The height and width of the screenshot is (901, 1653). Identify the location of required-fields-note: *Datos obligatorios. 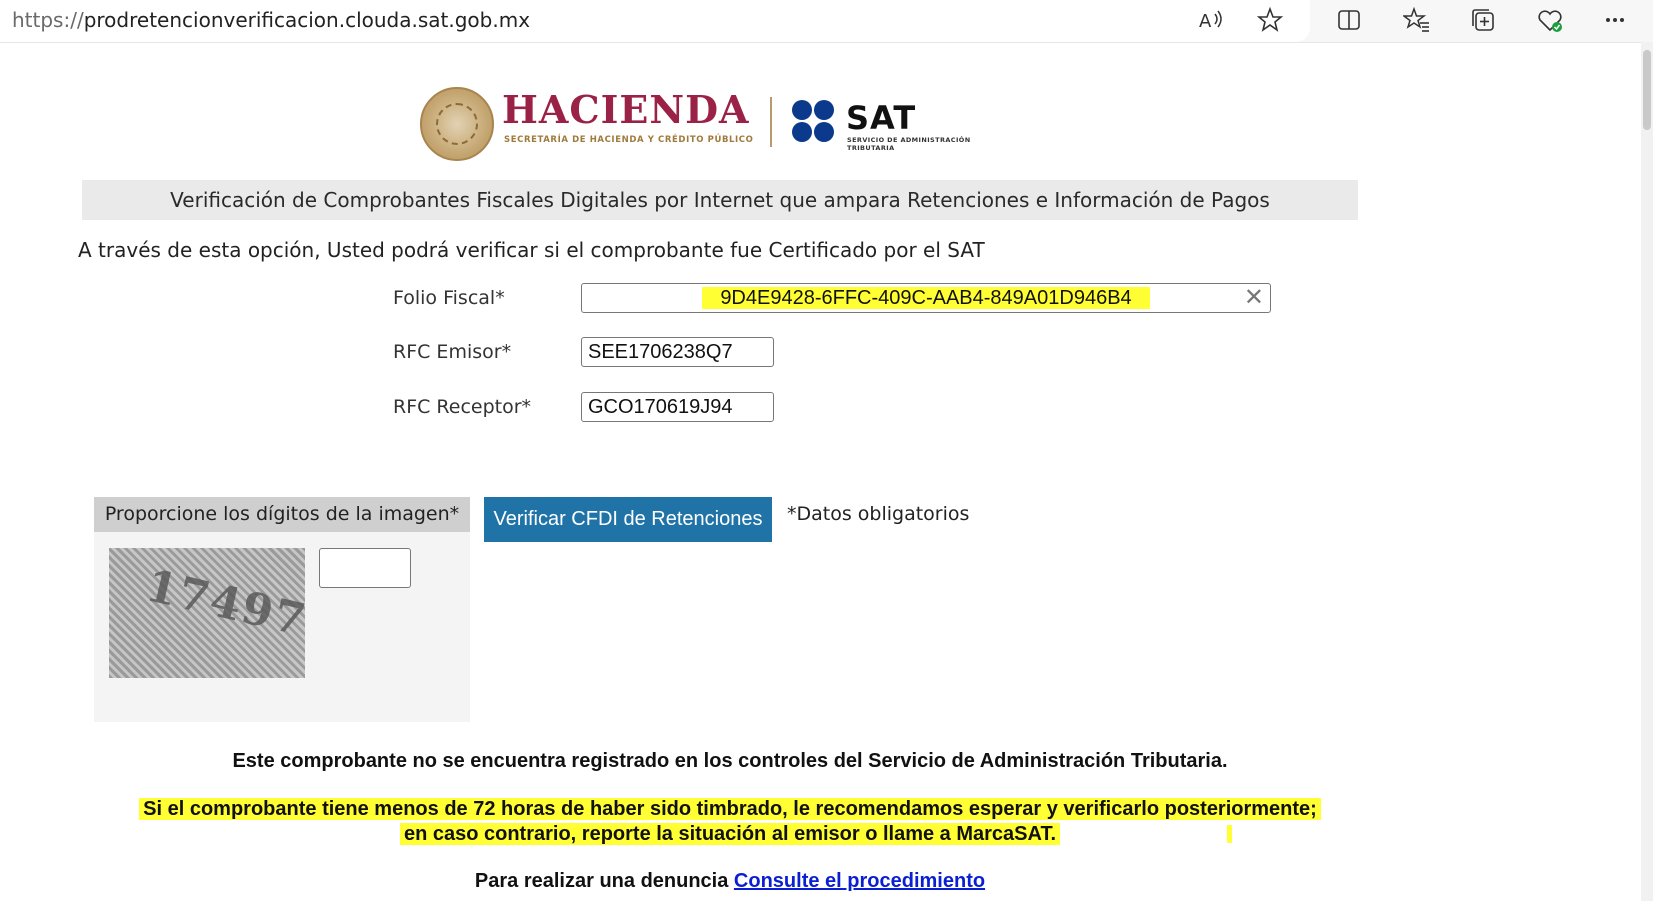
(878, 514).